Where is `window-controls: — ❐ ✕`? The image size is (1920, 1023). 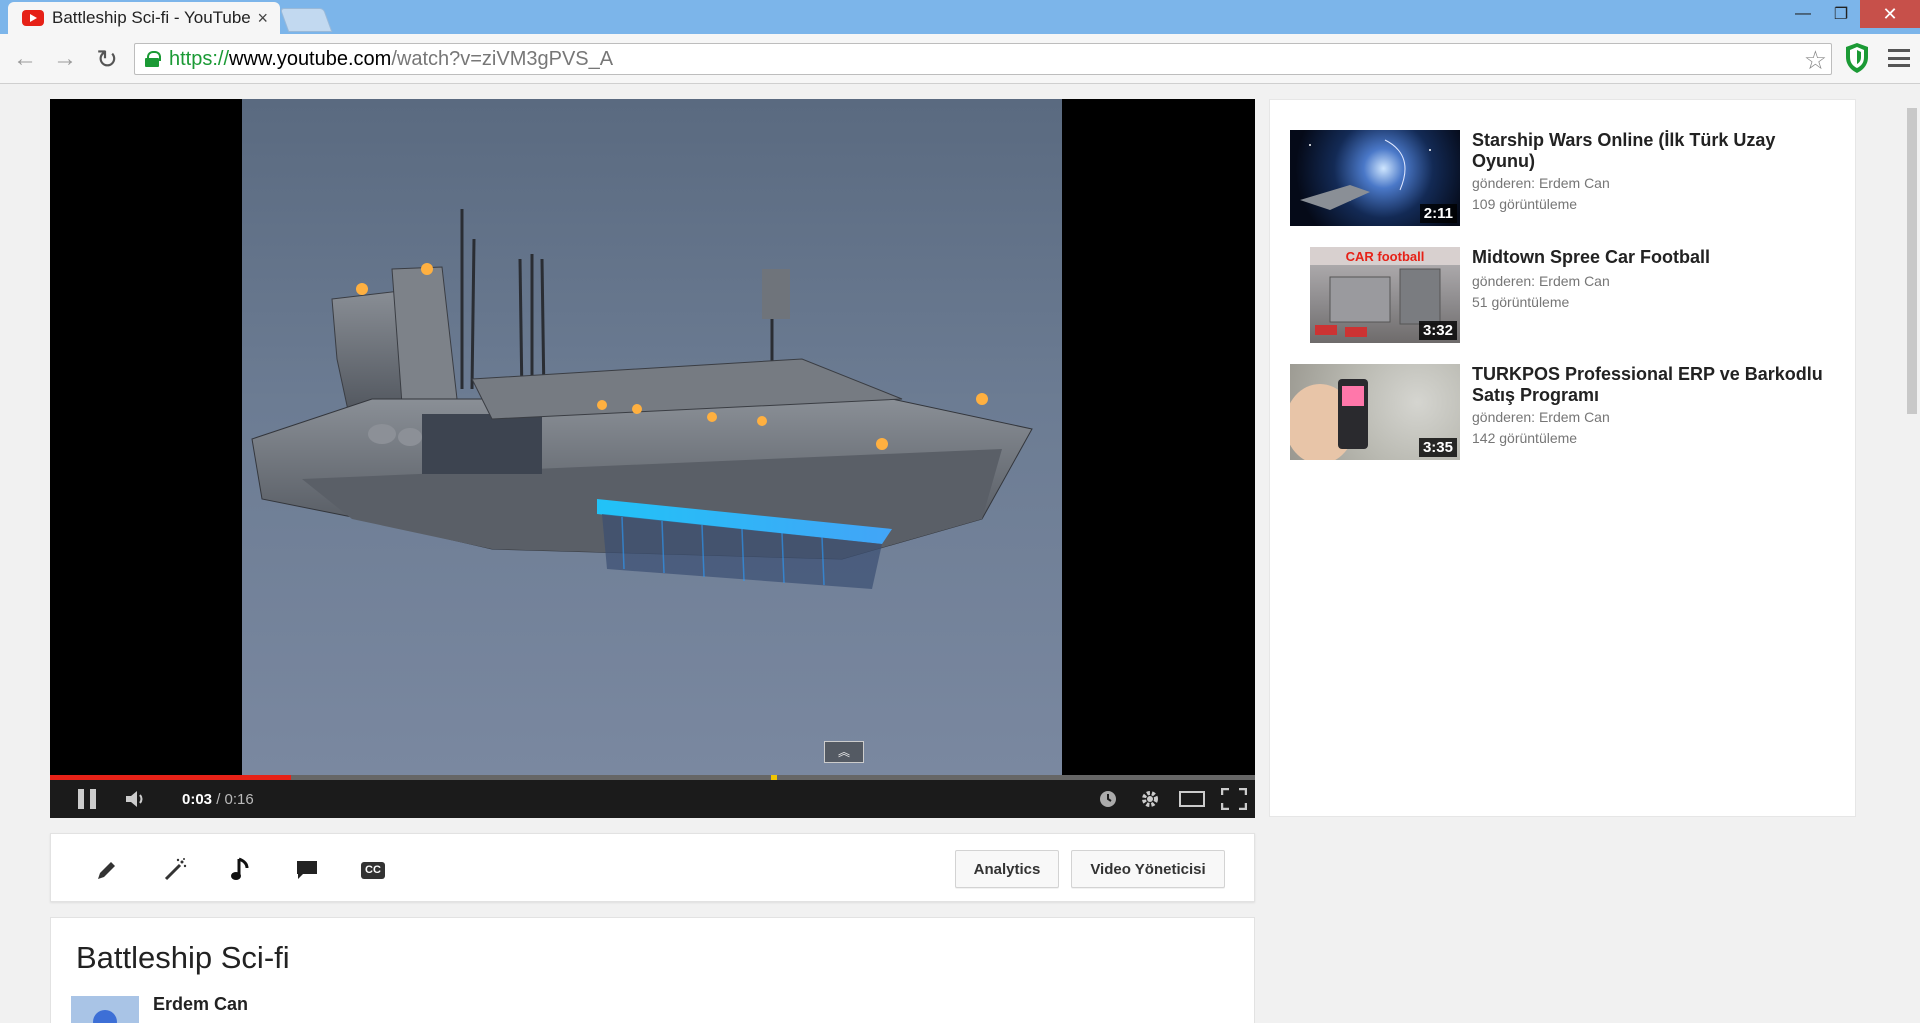
window-controls: — ❐ ✕ is located at coordinates (1852, 14).